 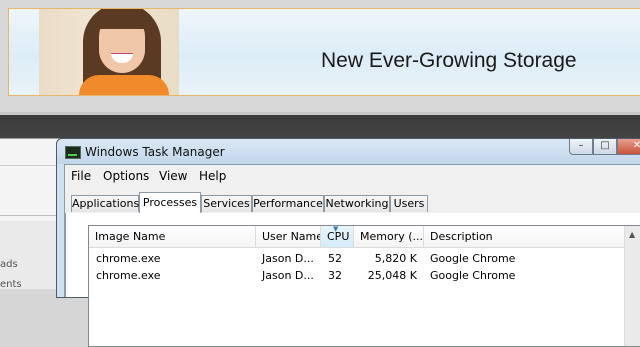 I want to click on minimize-button: –, so click(x=581, y=147).